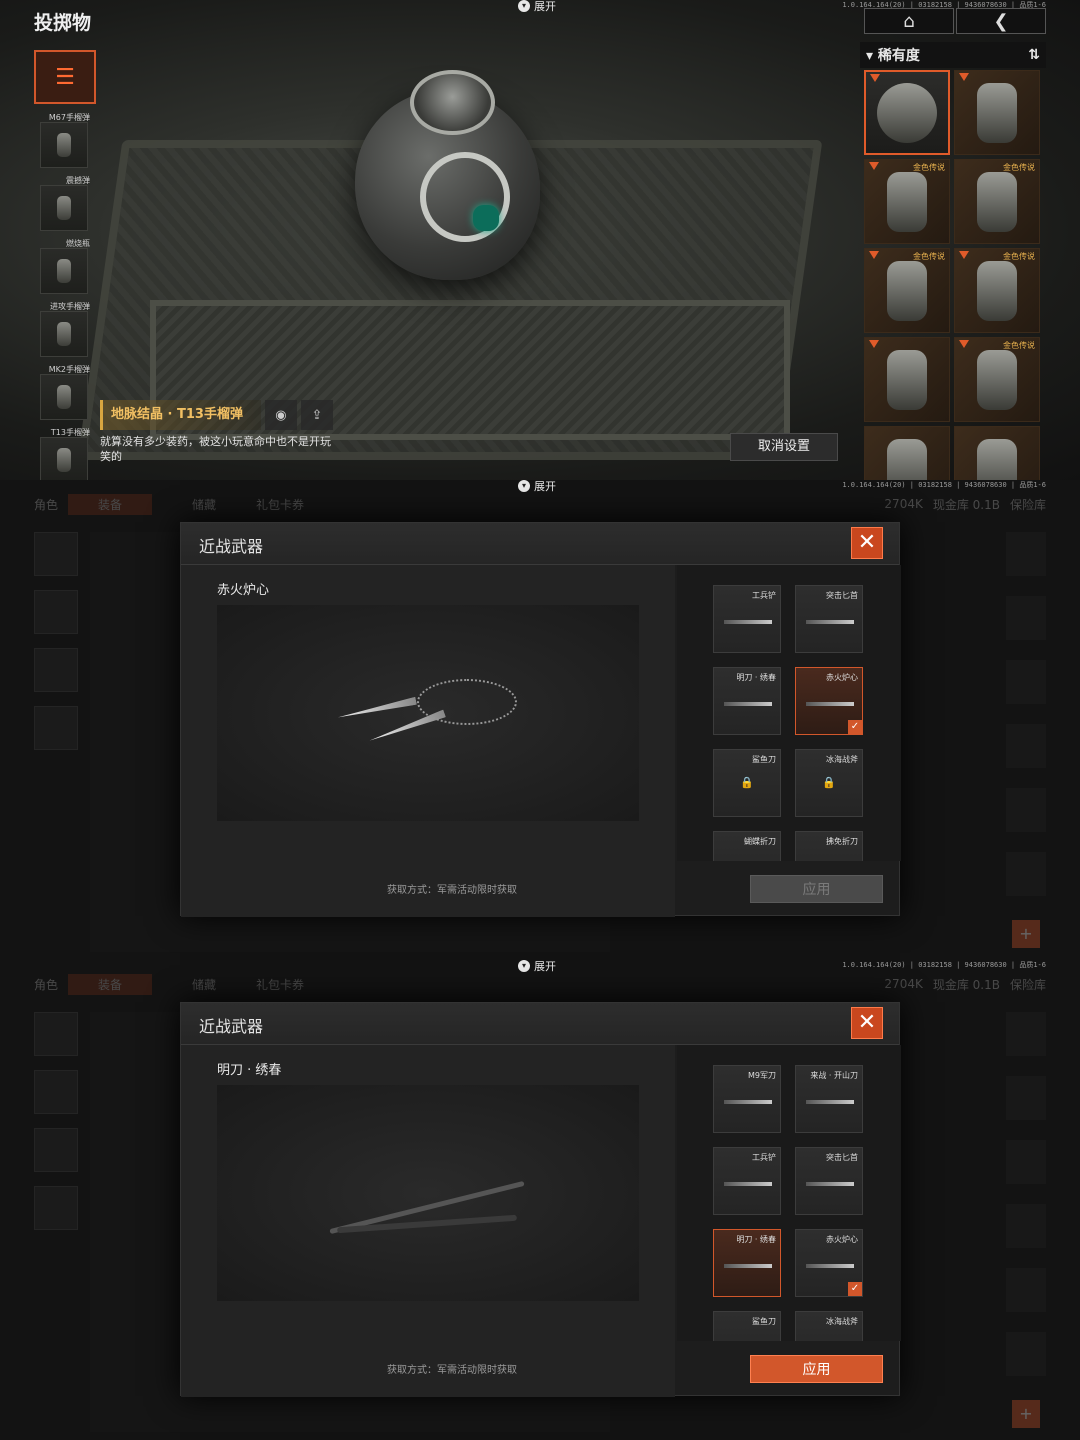  I want to click on weapon-cell-label: 突击匕首, so click(842, 1157).